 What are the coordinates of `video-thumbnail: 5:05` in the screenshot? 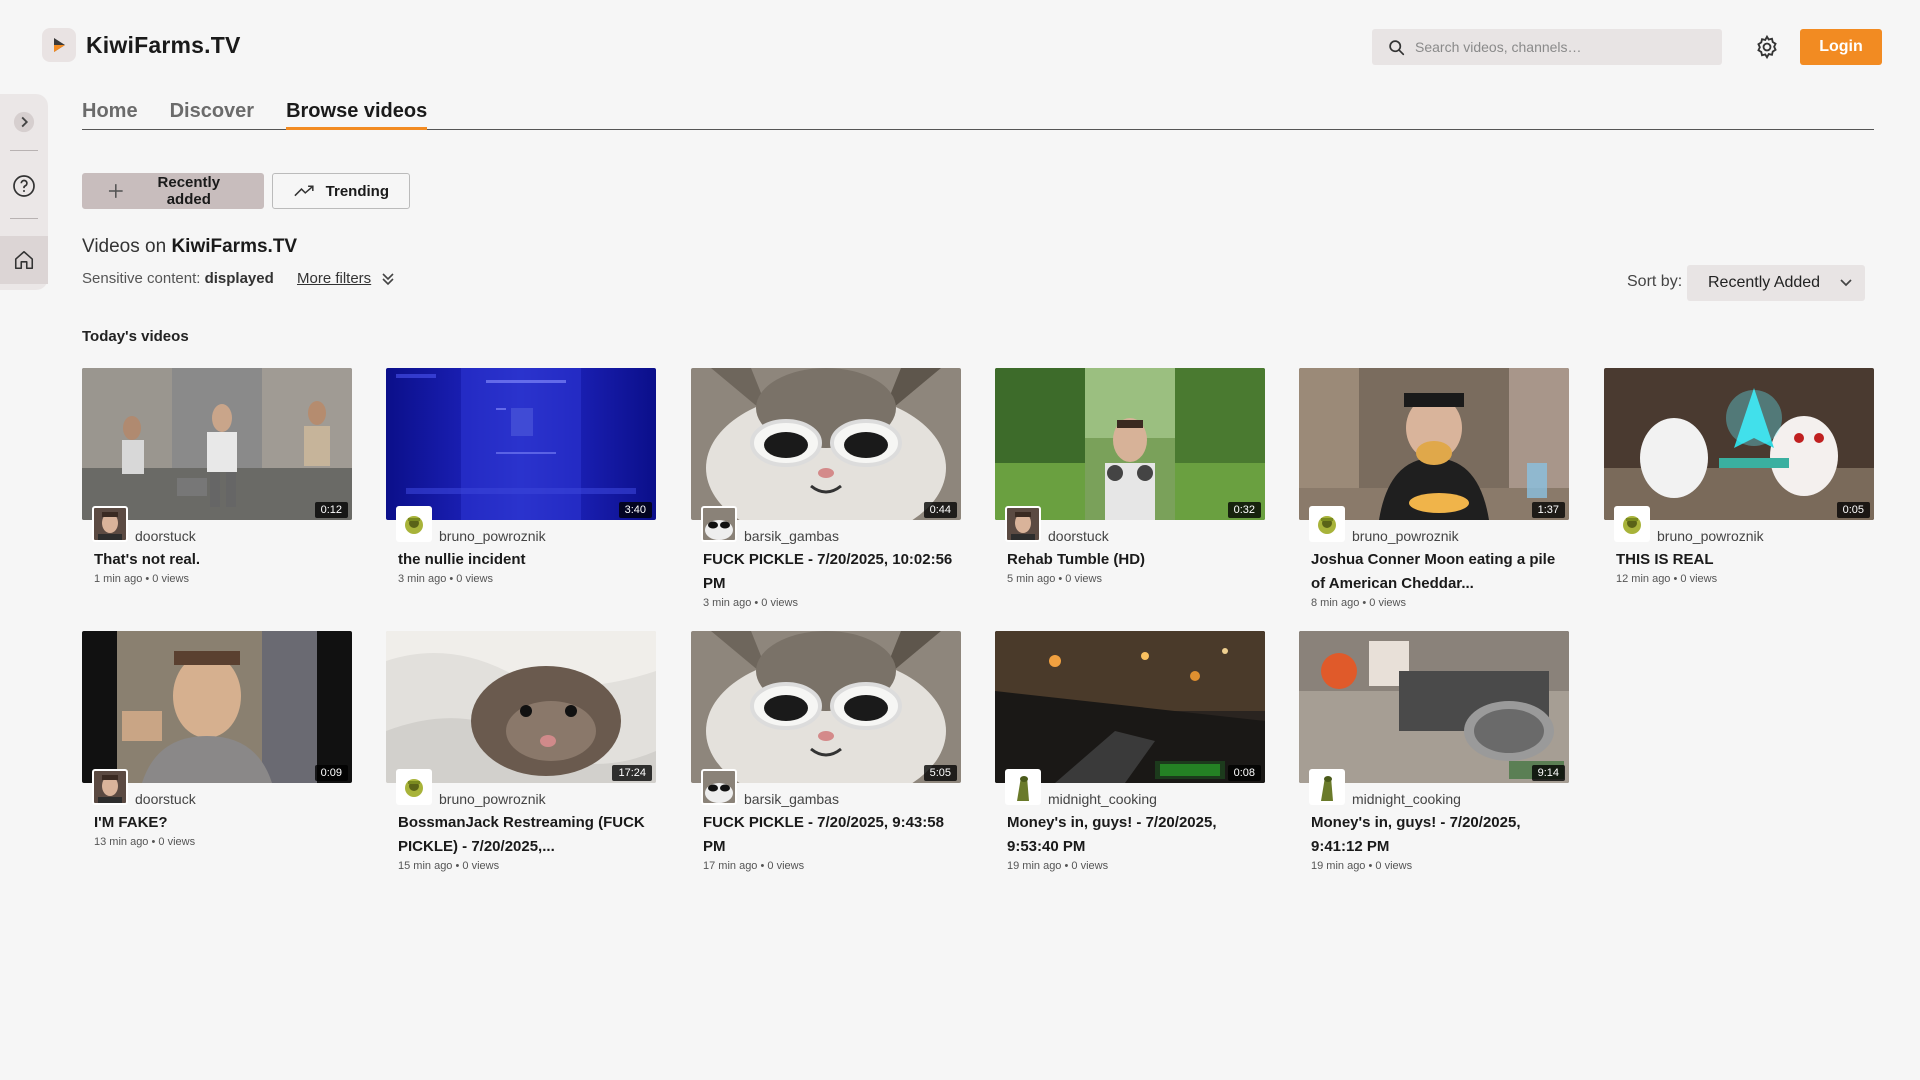 It's located at (826, 707).